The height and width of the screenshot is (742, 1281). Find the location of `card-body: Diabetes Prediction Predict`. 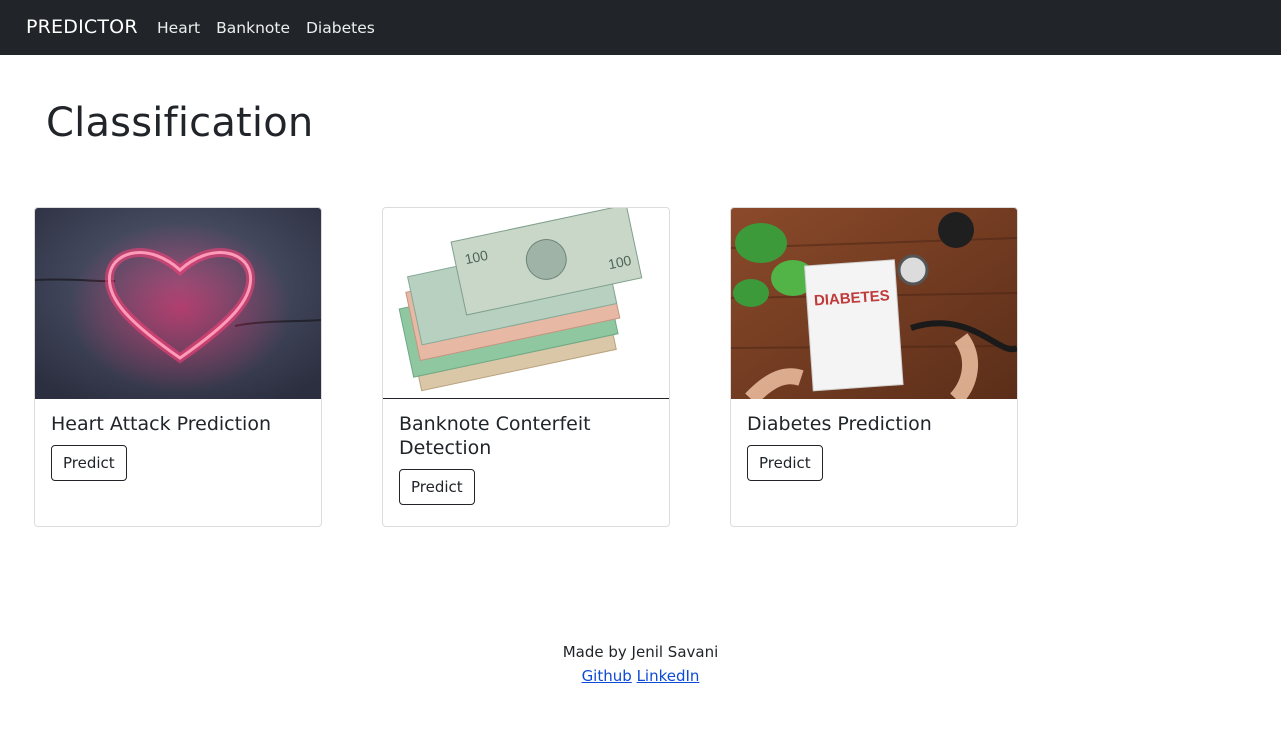

card-body: Diabetes Prediction Predict is located at coordinates (874, 446).